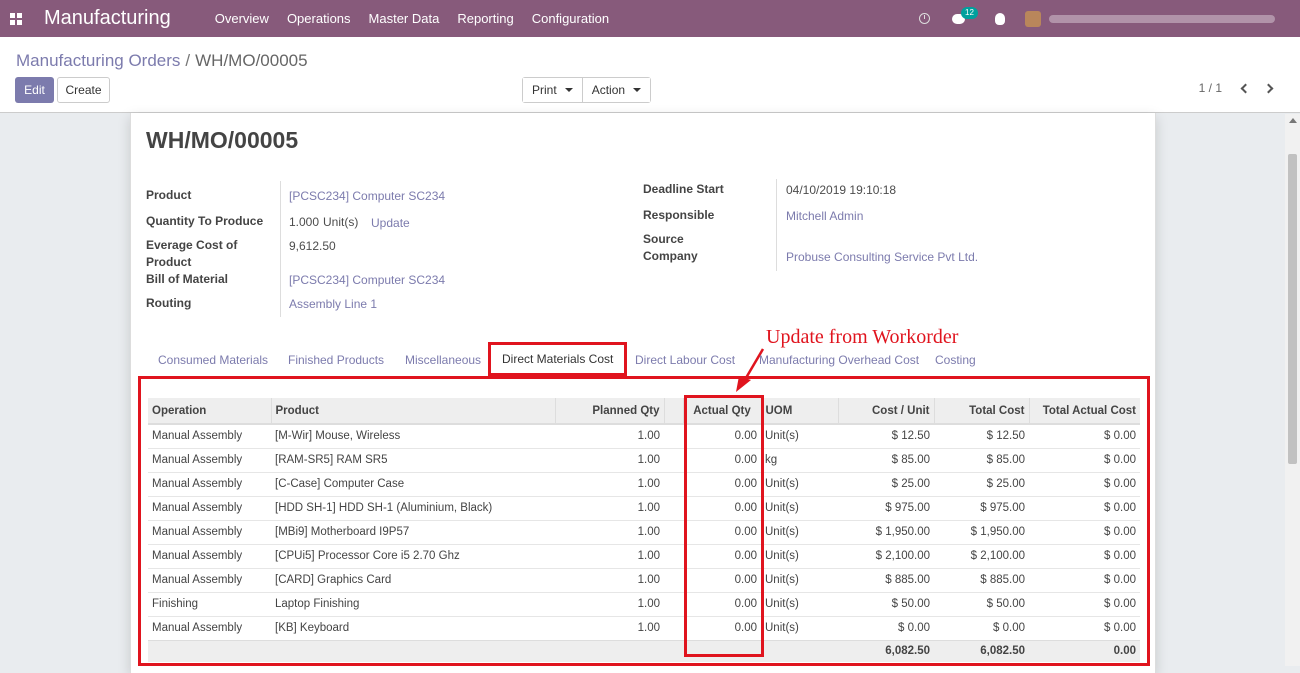 Image resolution: width=1300 pixels, height=673 pixels. I want to click on cell-operation: Finishing, so click(209, 603).